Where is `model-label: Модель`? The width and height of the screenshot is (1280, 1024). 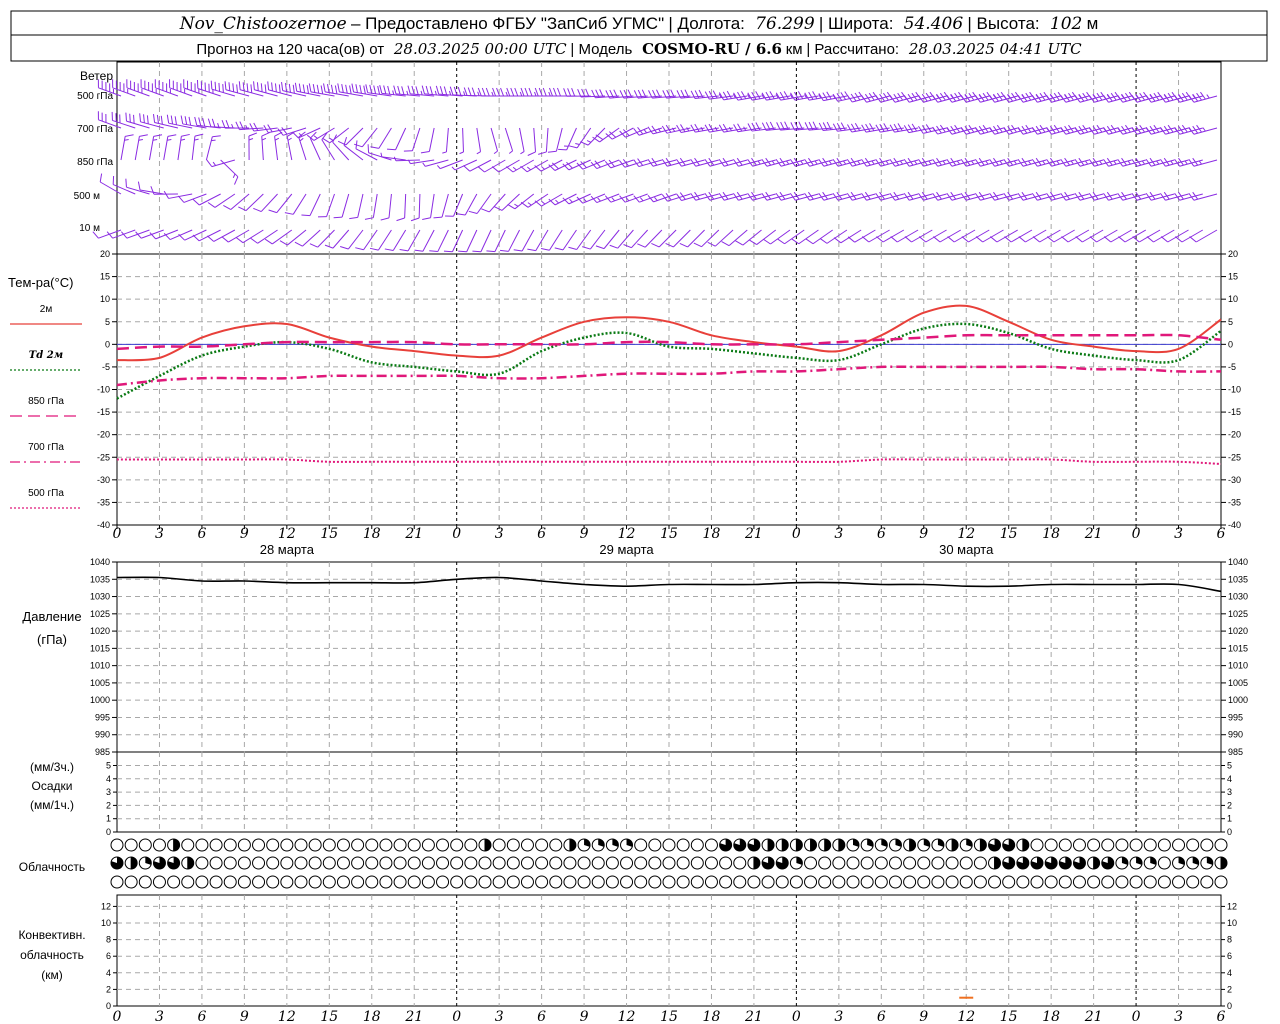 model-label: Модель is located at coordinates (605, 49).